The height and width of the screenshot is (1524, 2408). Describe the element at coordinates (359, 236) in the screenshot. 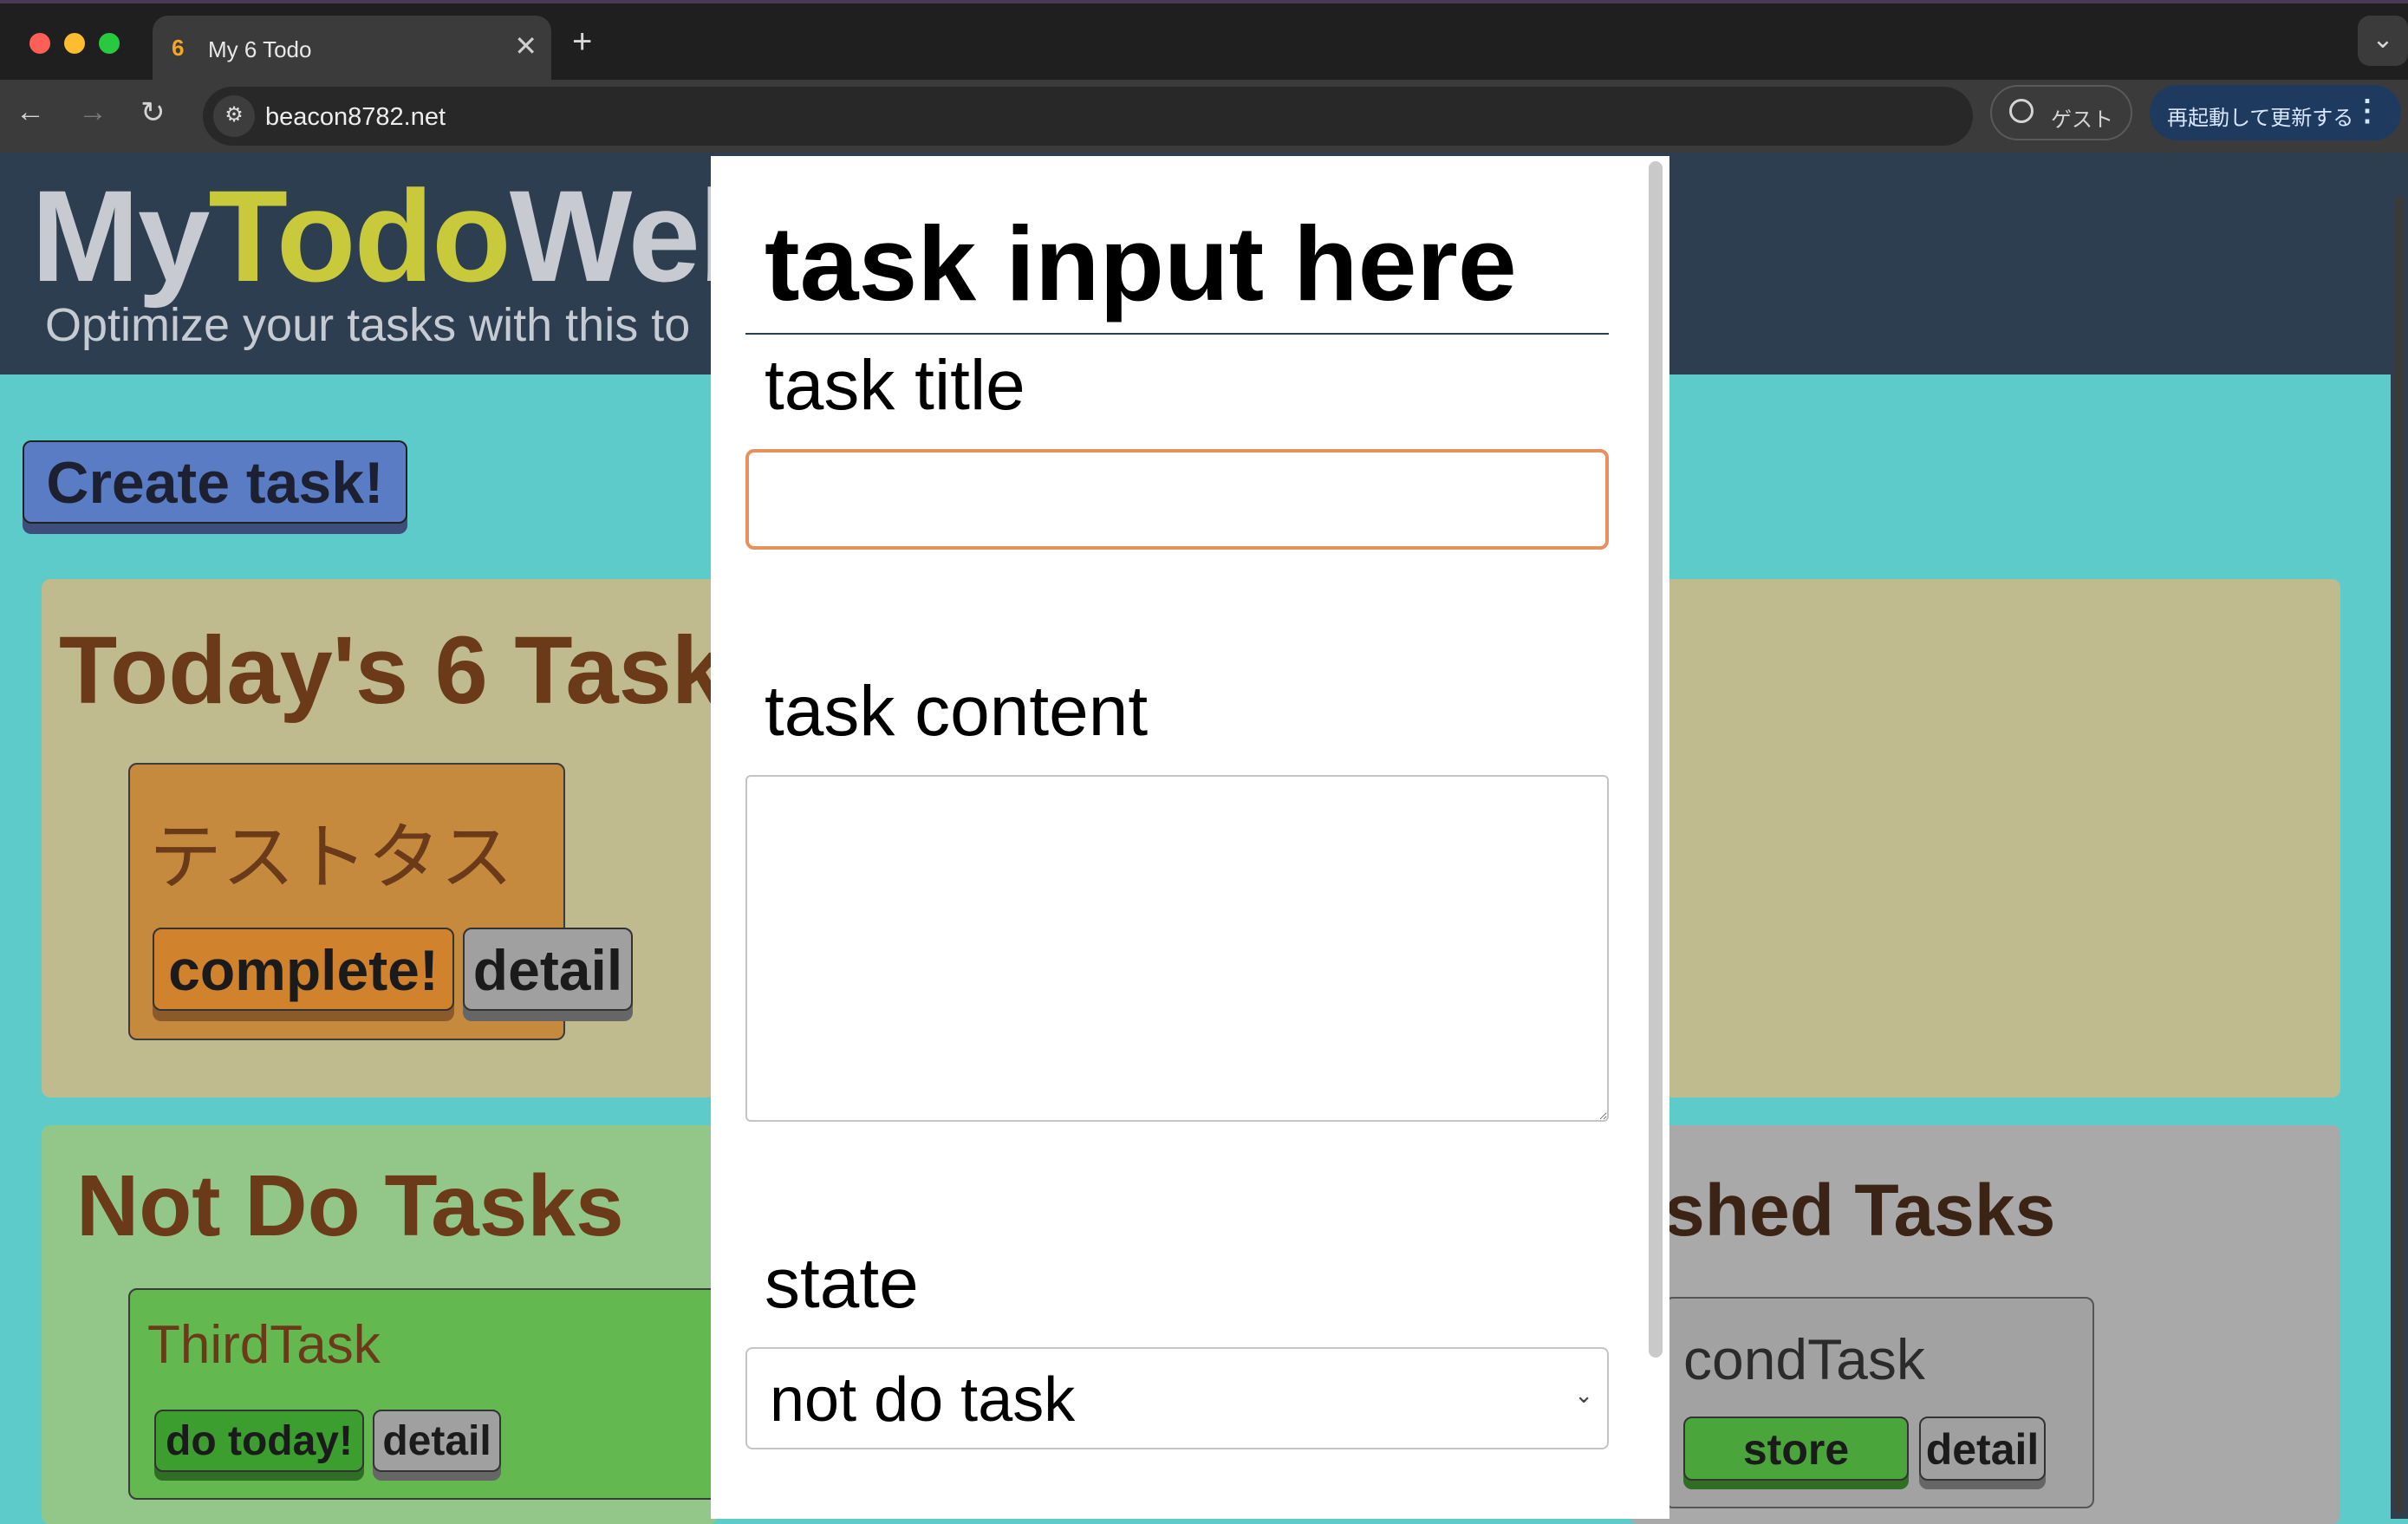

I see `logo-part-todo: Todo` at that location.